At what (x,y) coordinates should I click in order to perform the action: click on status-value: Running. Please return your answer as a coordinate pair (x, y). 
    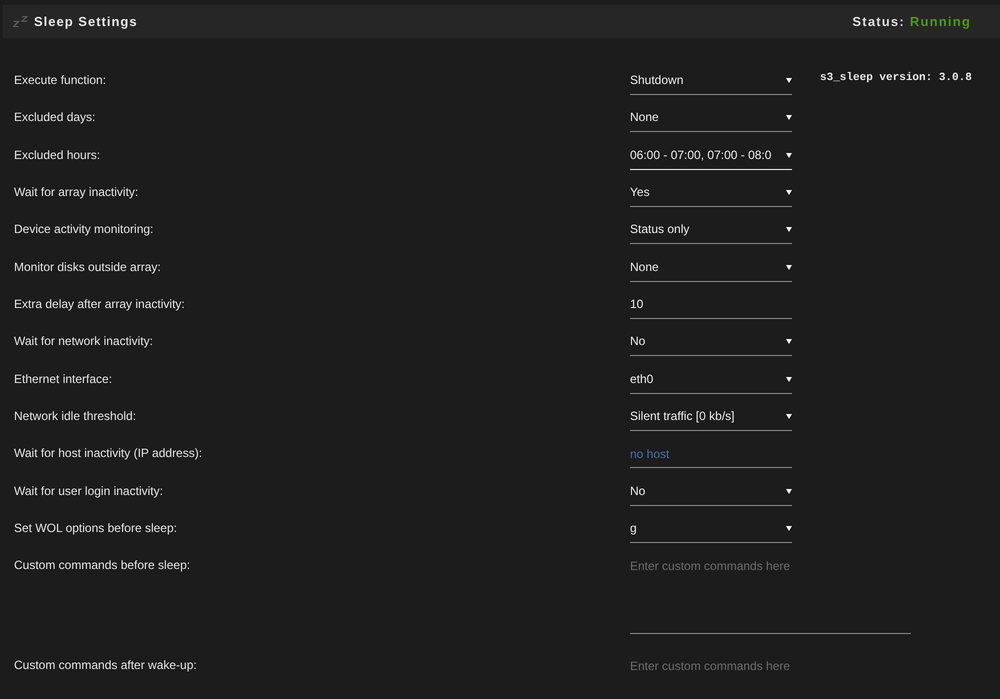
    Looking at the image, I should click on (940, 21).